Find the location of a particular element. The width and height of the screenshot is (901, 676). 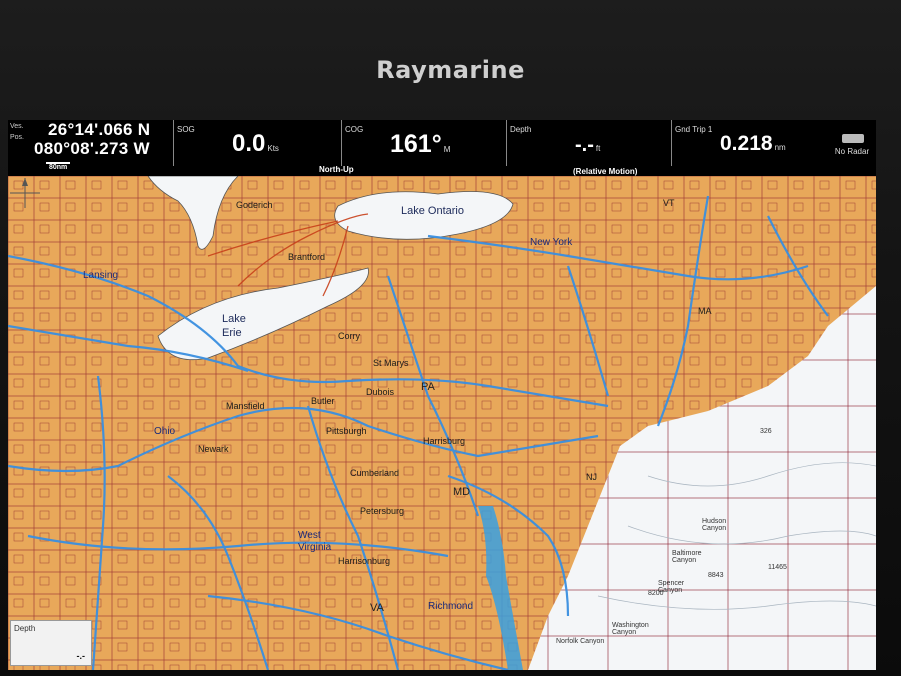

label-lake-ontario: Lake Ontario is located at coordinates (432, 211).